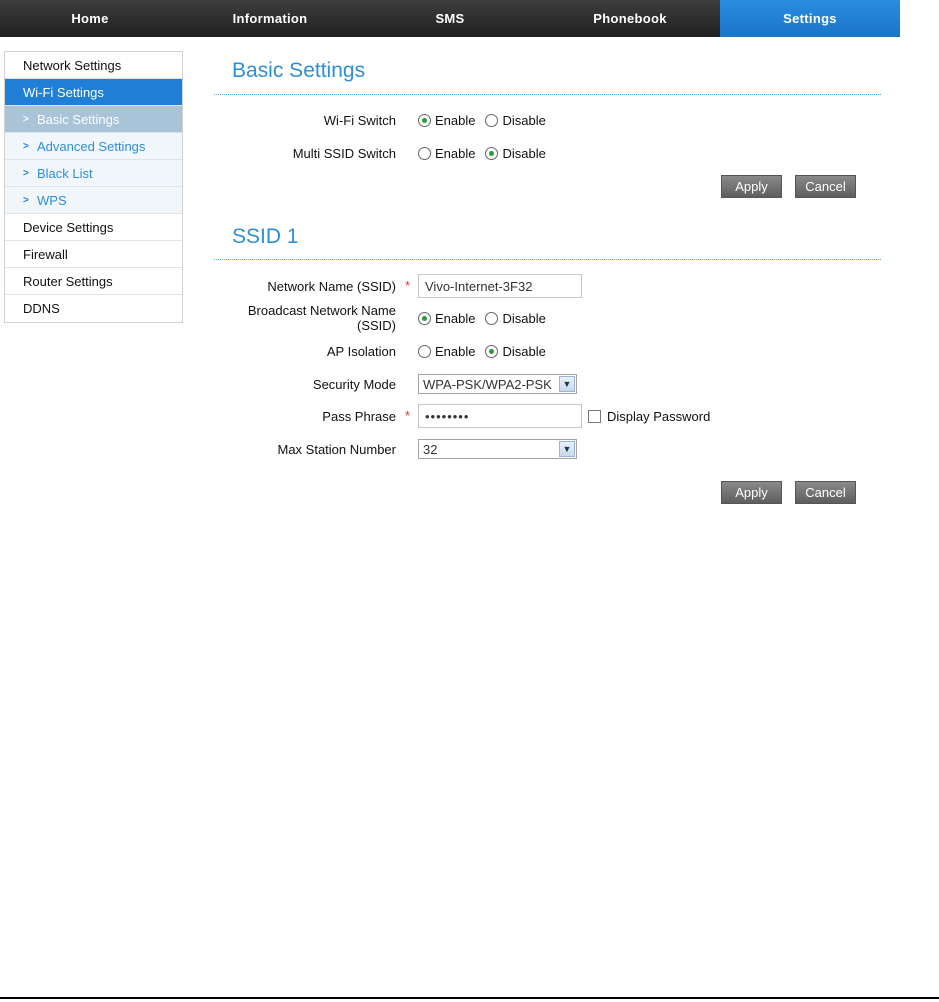 The width and height of the screenshot is (939, 1002). Describe the element at coordinates (547, 351) in the screenshot. I see `ap-isolation-row: AP Isolation Enable Disable` at that location.